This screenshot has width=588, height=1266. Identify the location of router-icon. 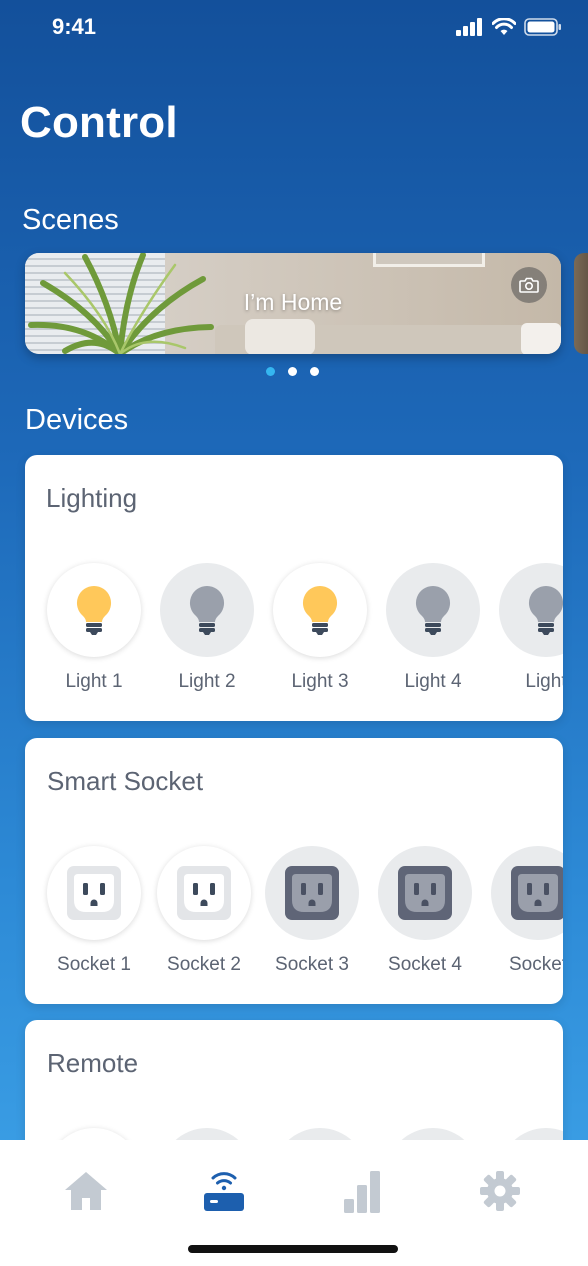
(224, 1191).